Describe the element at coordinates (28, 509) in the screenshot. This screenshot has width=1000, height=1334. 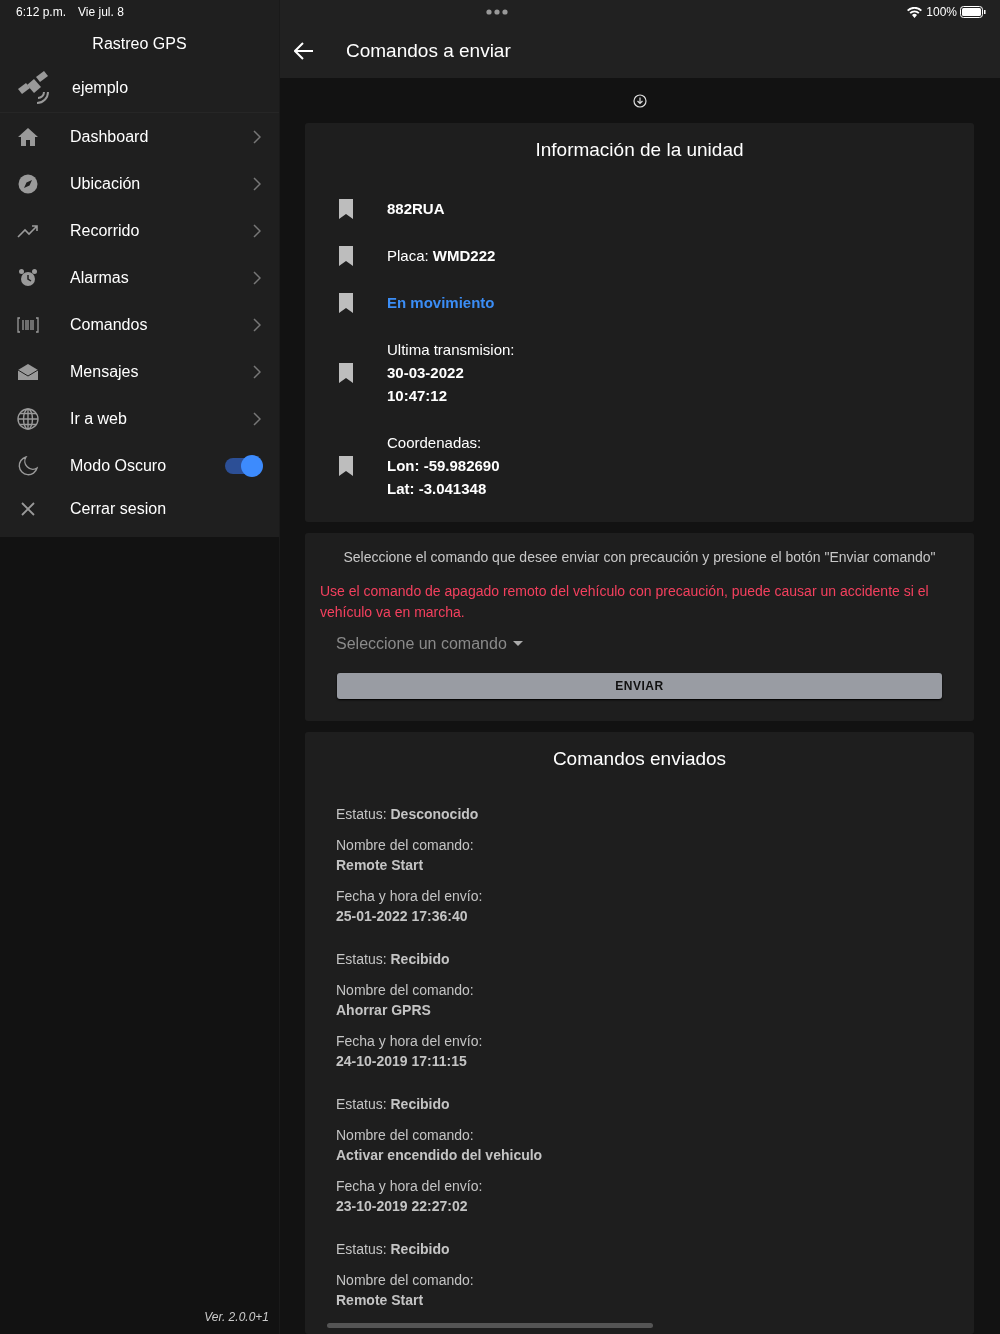
I see `close-icon` at that location.